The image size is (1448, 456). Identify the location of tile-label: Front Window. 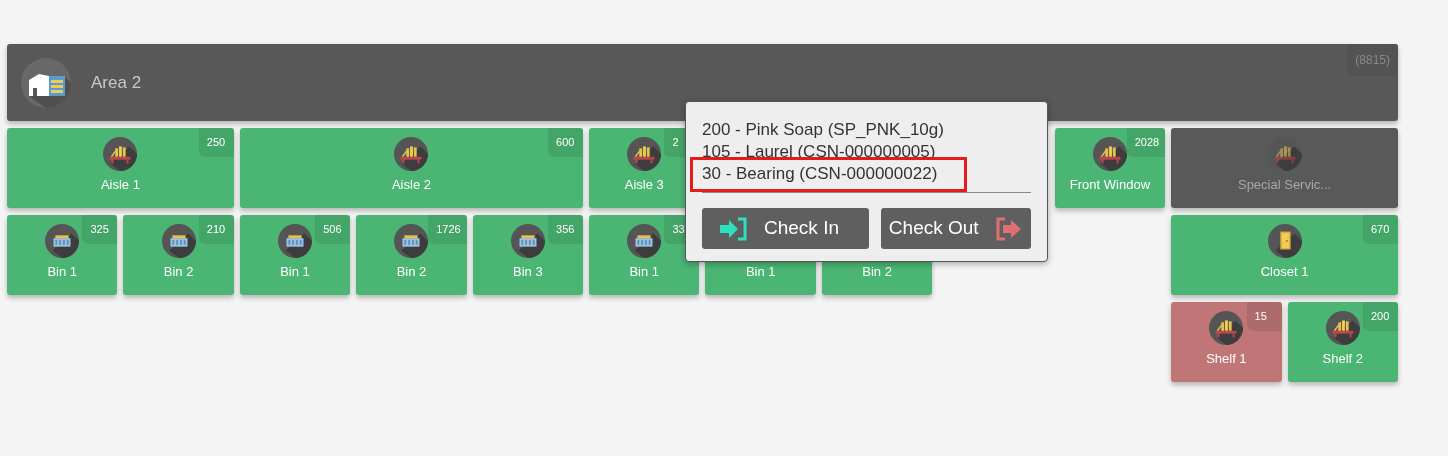
(1110, 184).